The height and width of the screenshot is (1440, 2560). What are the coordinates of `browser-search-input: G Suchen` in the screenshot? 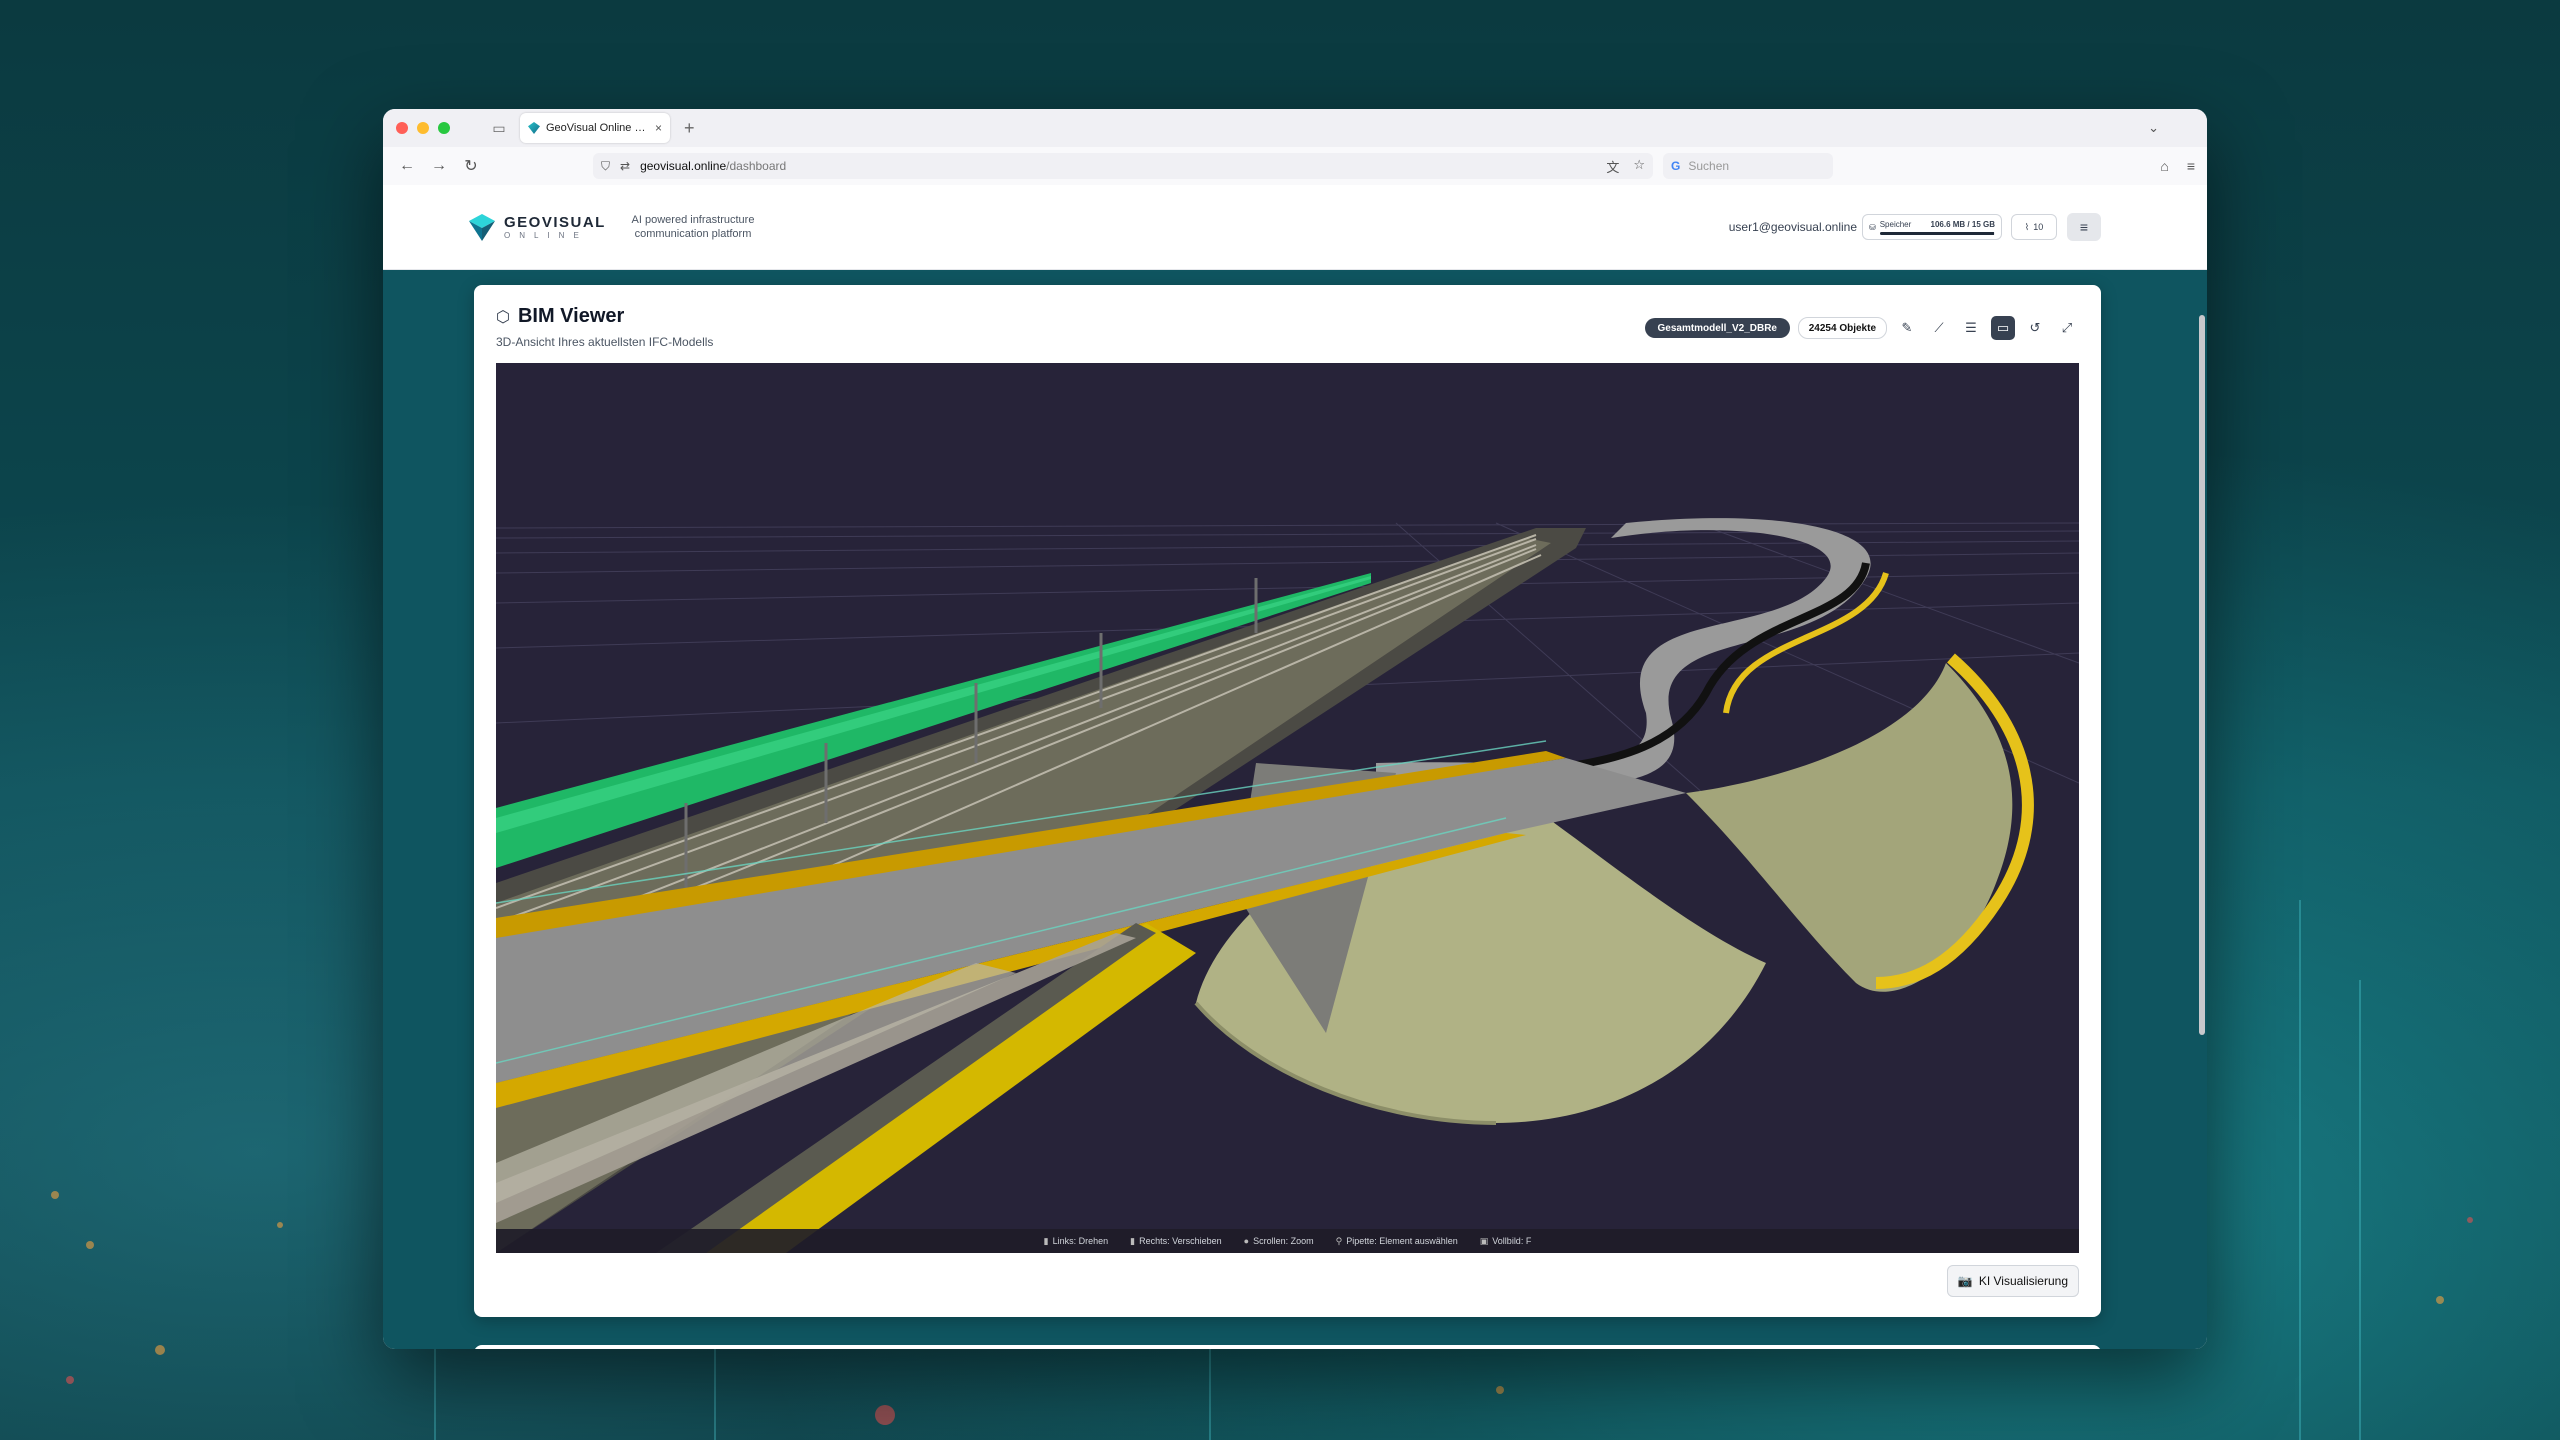 It's located at (1748, 166).